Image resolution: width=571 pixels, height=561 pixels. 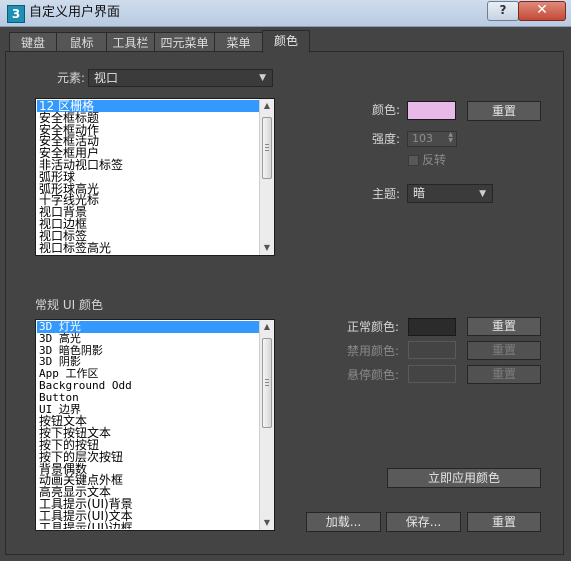 I want to click on theme-dropdown: 暗 ▼, so click(x=450, y=193).